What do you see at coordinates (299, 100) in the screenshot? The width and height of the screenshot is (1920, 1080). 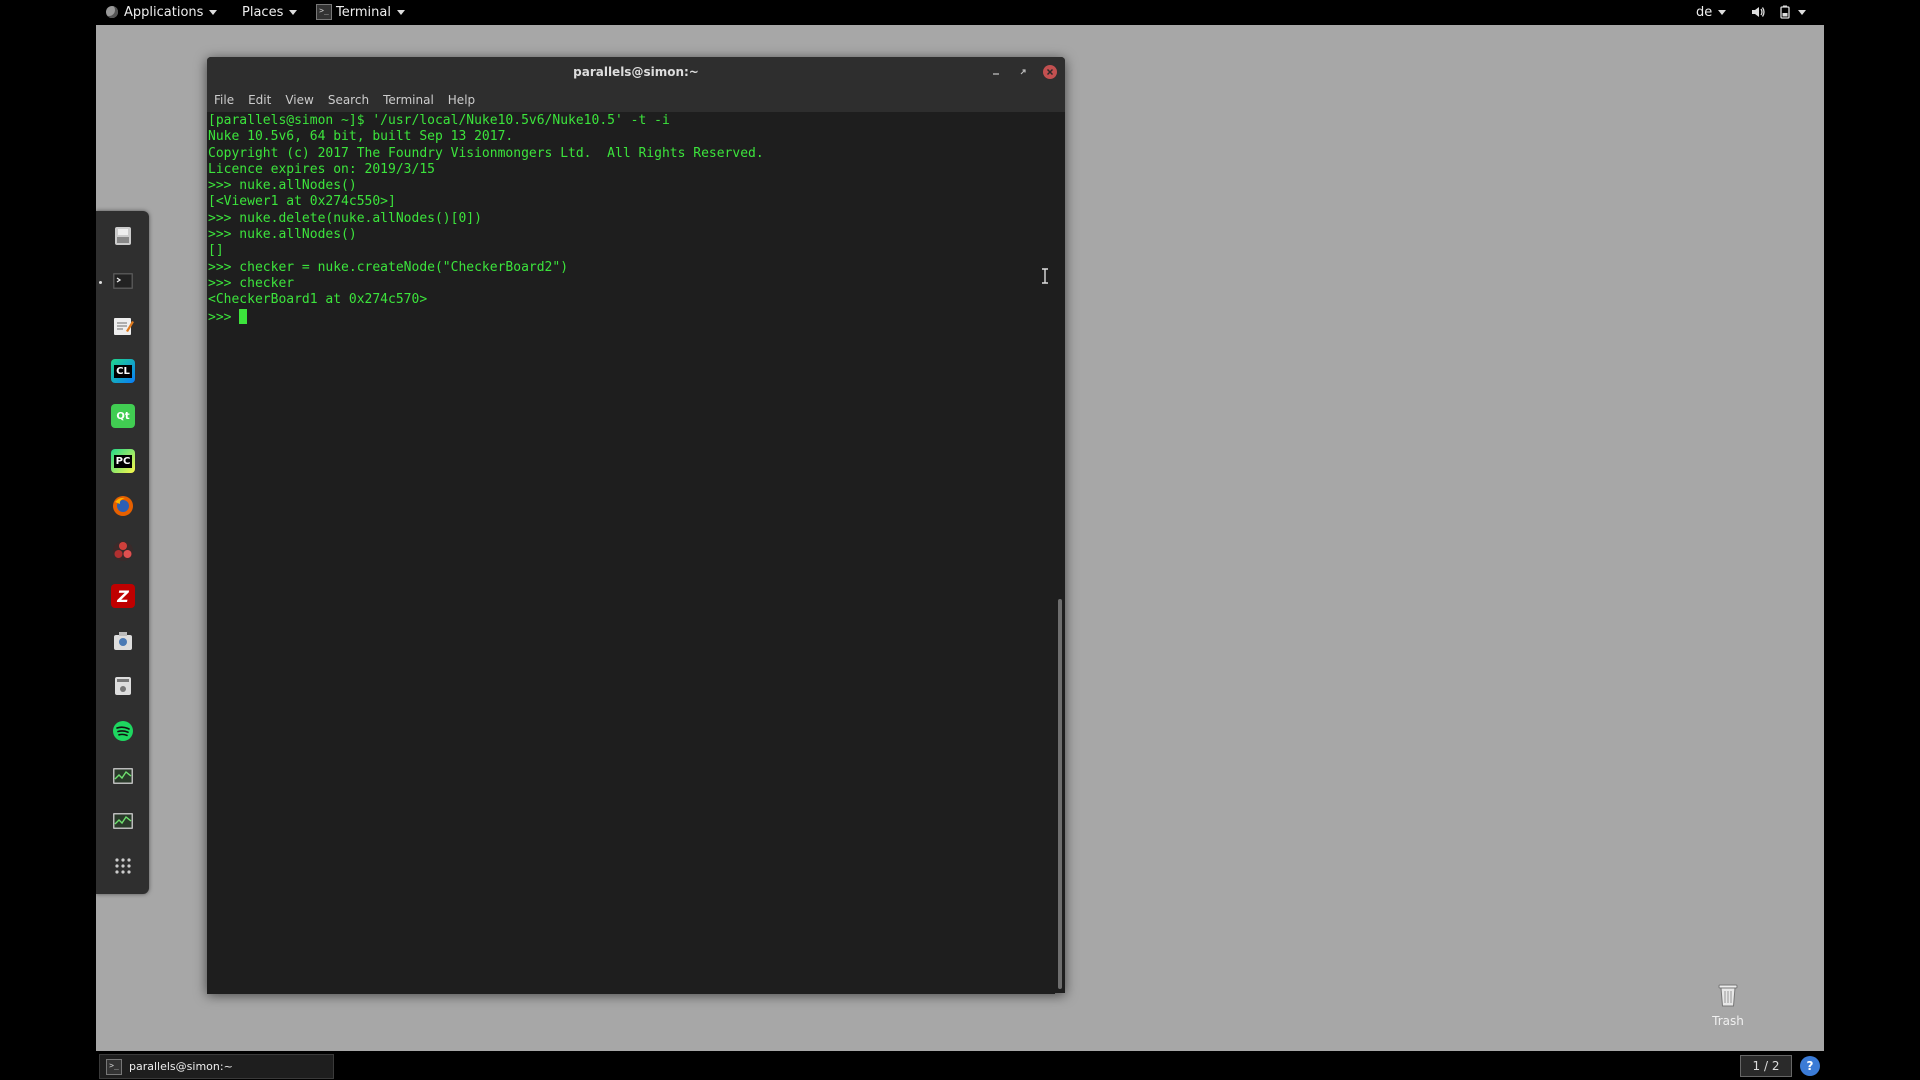 I see `menu-view: View` at bounding box center [299, 100].